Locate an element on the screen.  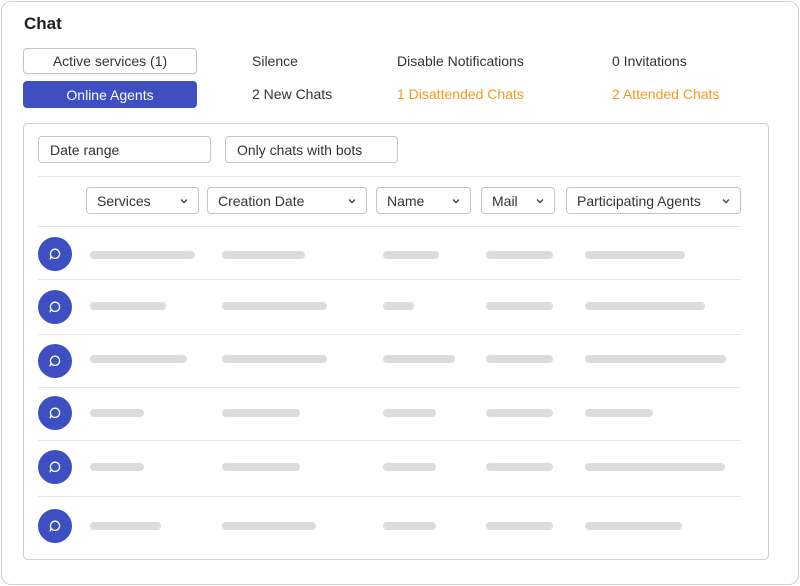
only-bots-filter: Only chats with bots is located at coordinates (311, 149).